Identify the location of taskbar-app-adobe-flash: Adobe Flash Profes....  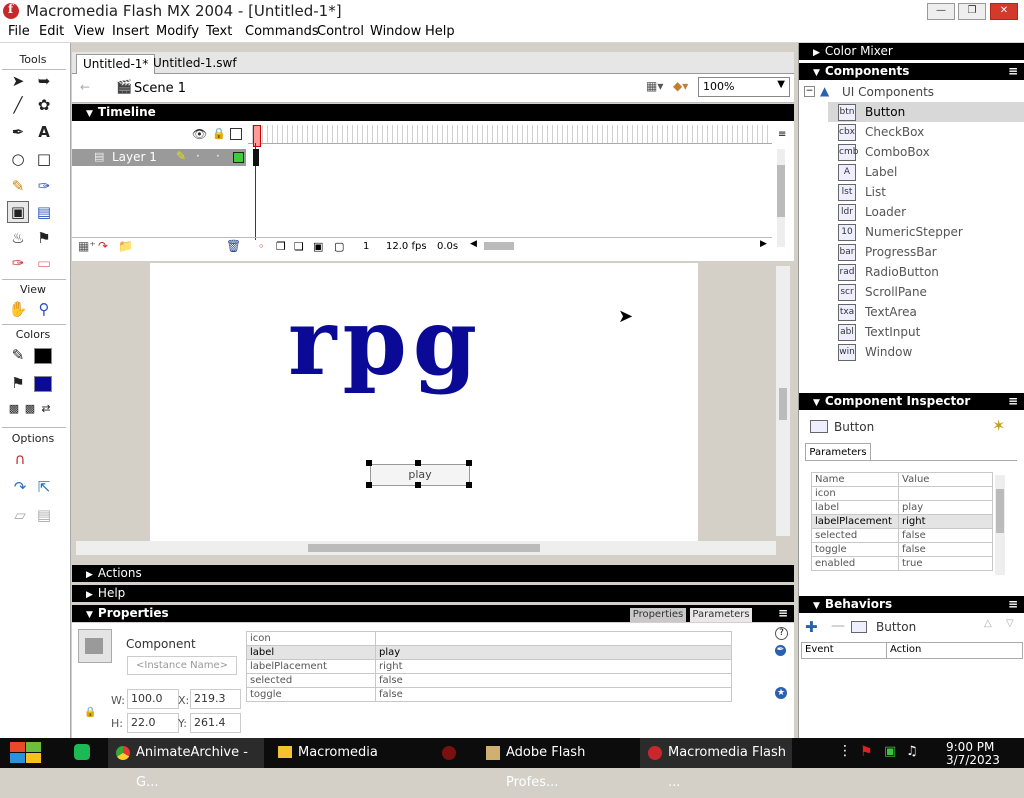
(556, 764).